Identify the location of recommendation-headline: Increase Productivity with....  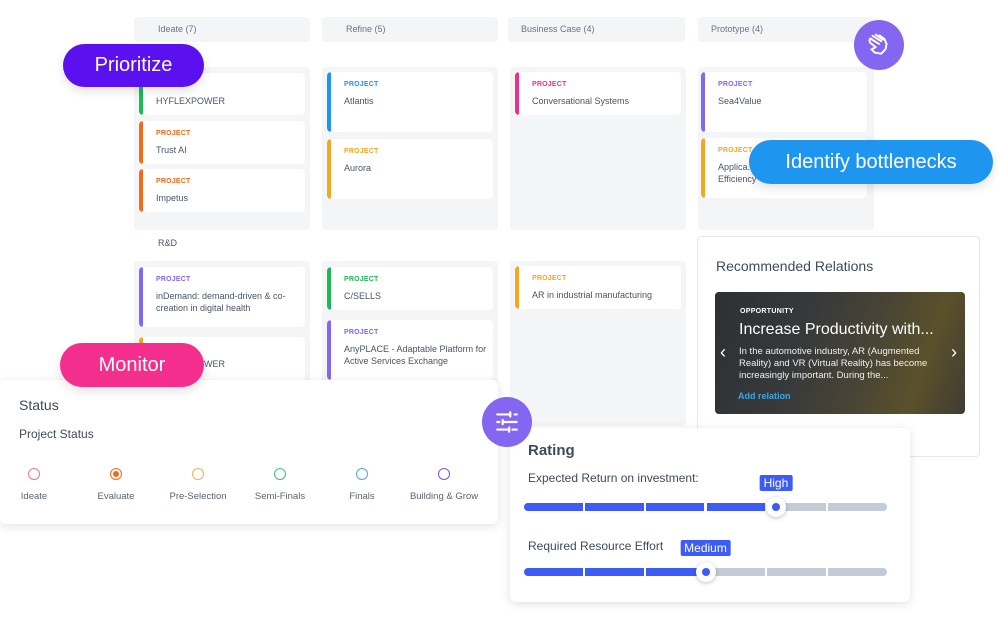
(836, 329).